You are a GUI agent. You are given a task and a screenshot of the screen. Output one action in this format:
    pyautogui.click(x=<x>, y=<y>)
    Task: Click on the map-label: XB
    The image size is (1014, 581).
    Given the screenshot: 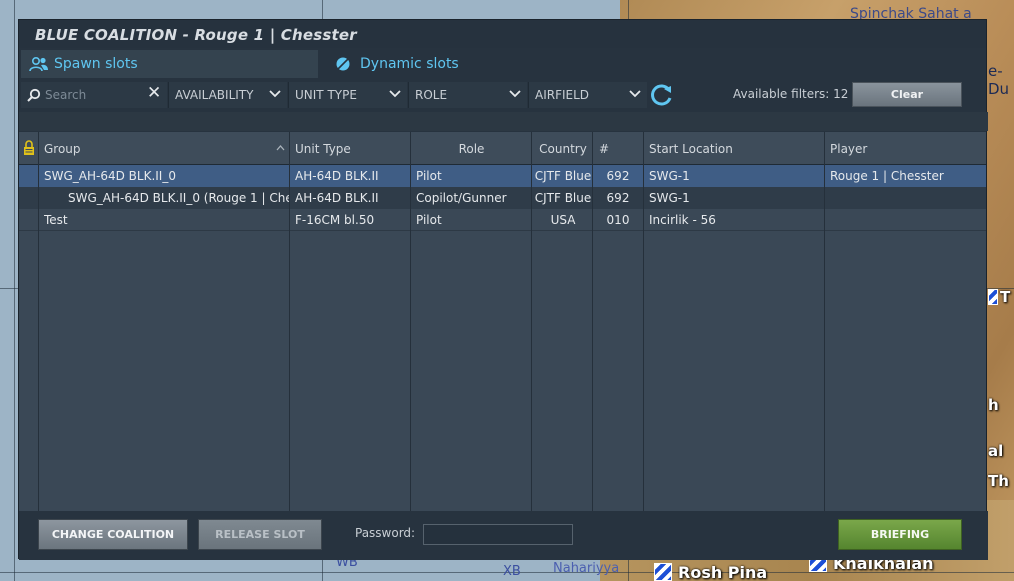 What is the action you would take?
    pyautogui.click(x=512, y=571)
    